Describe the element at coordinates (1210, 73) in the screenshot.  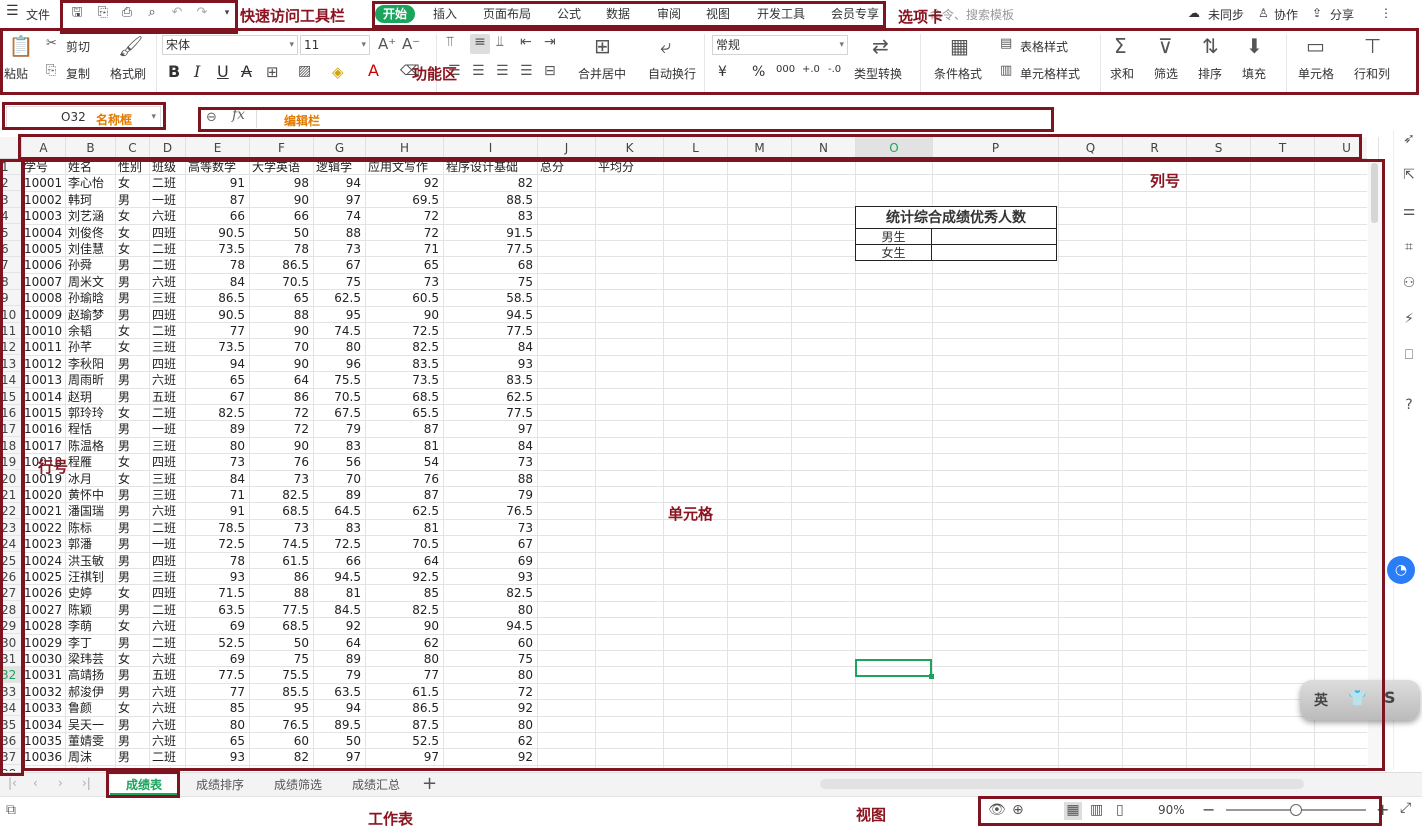
I see `sort-button: 排序` at that location.